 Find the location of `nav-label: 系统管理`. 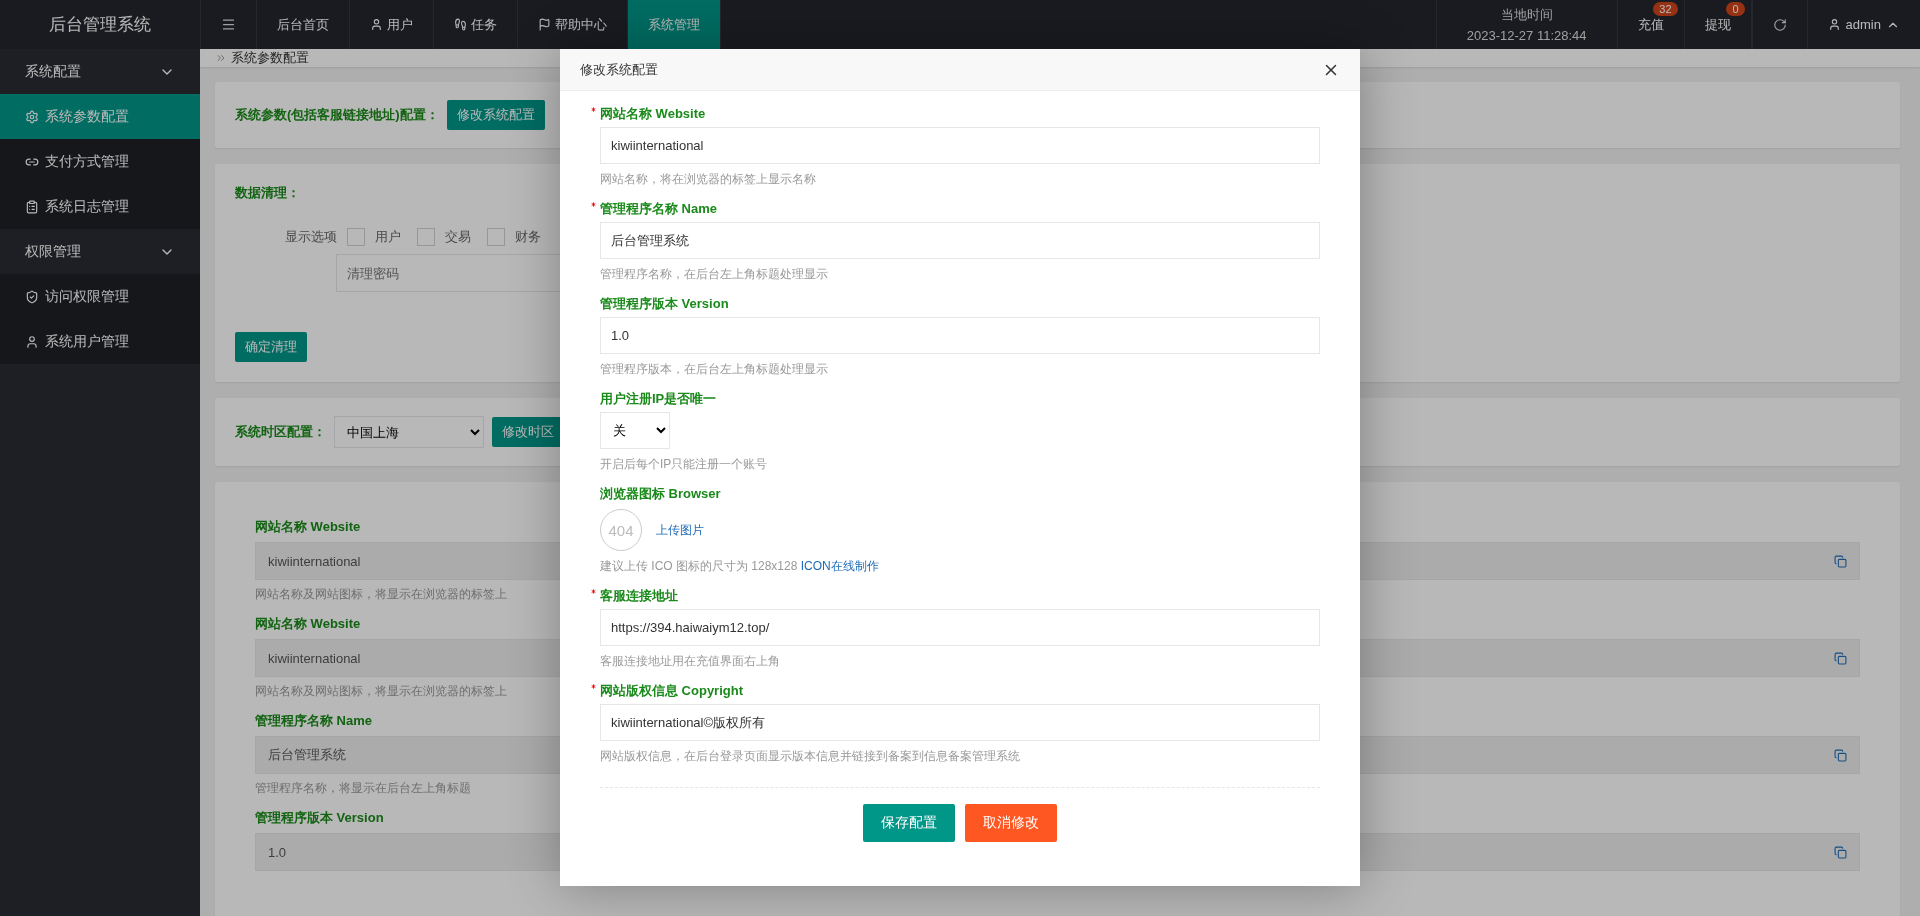

nav-label: 系统管理 is located at coordinates (674, 24).